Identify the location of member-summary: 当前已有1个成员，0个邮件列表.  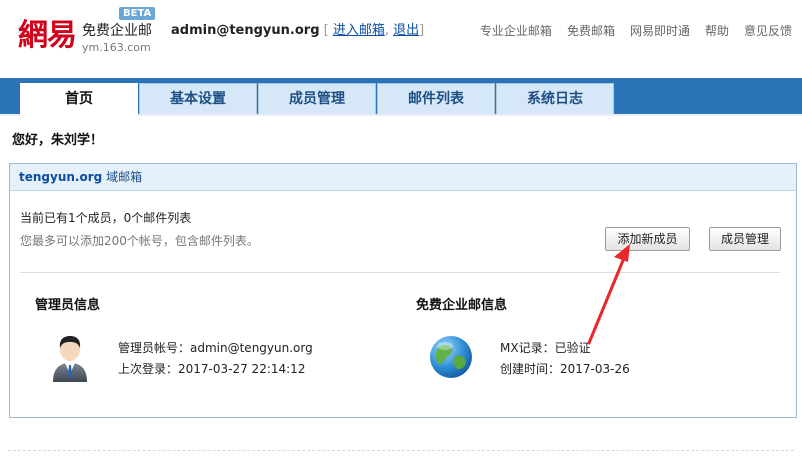
(106, 218).